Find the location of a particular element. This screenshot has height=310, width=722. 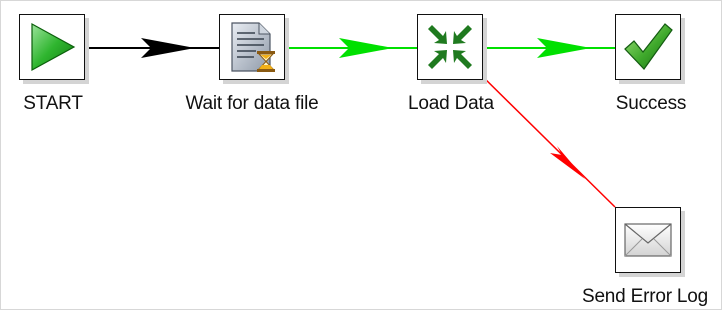

step-wait-for-data-file is located at coordinates (252, 47).